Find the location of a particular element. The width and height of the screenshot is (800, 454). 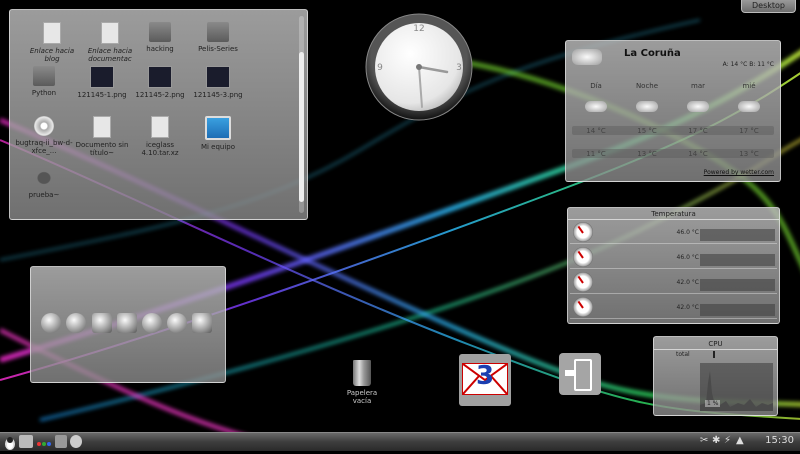

weather-low: 13 °C is located at coordinates (749, 154).